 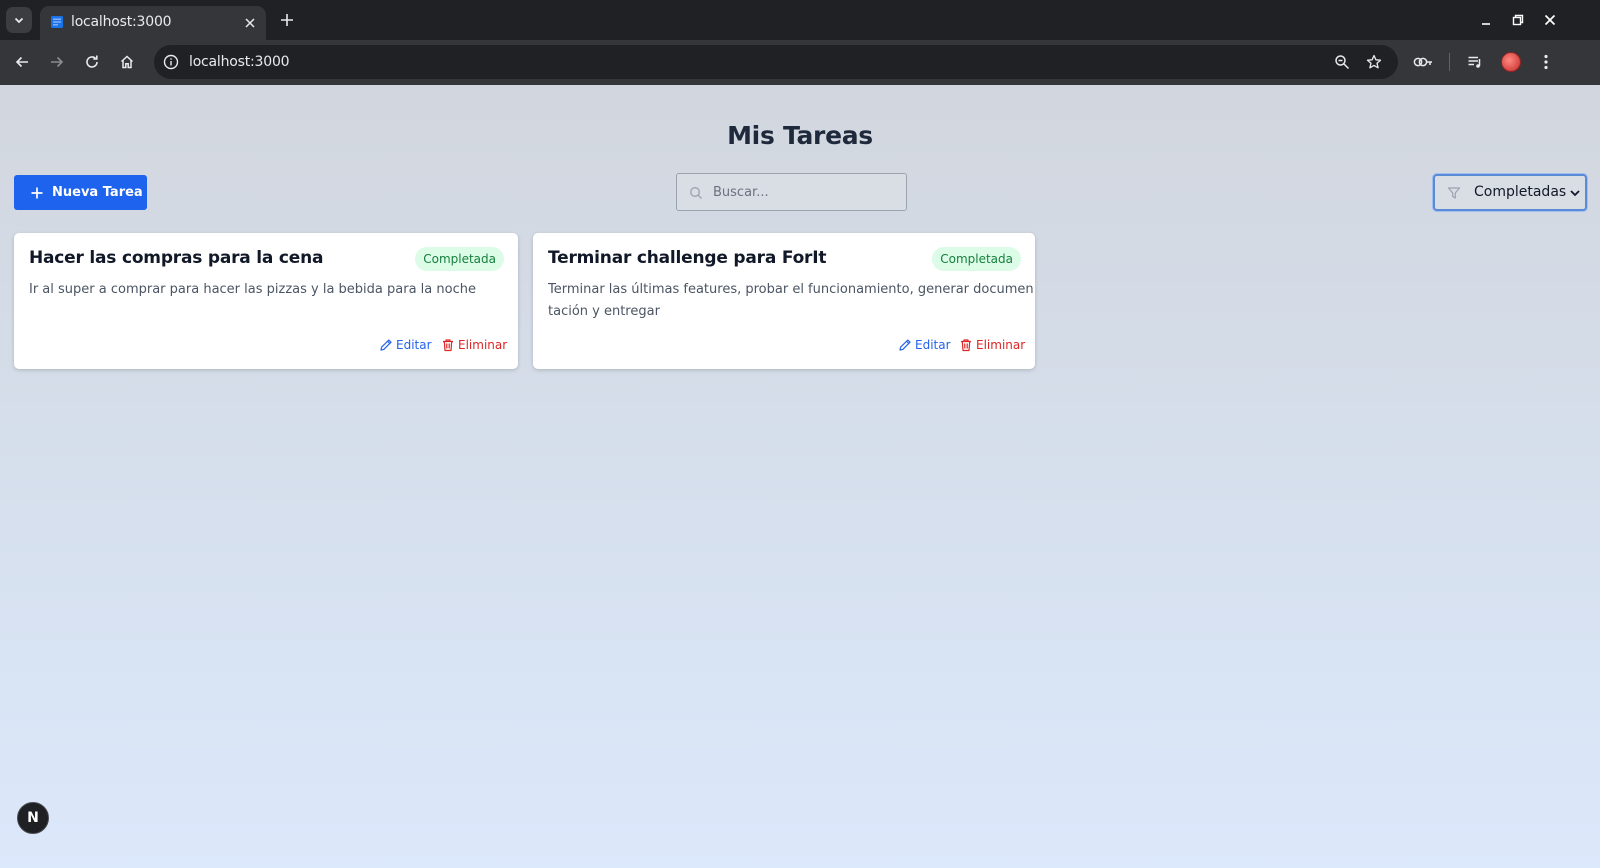 I want to click on zoom-icon, so click(x=1342, y=62).